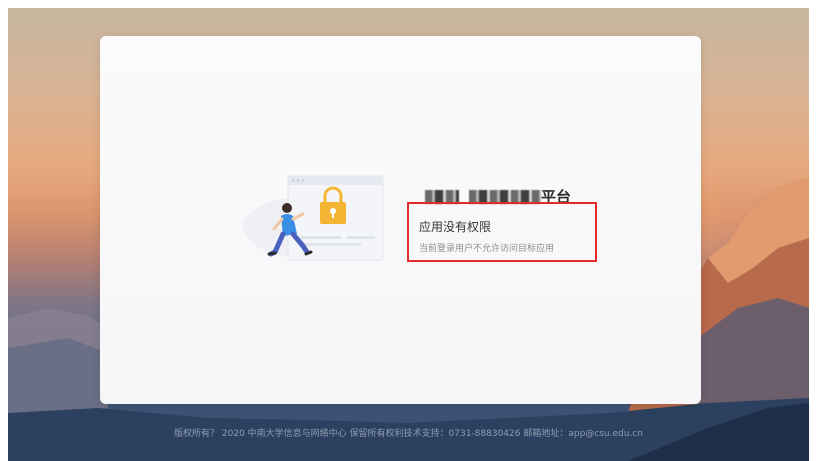 This screenshot has width=817, height=461. I want to click on error-title: 应用没有权限, so click(455, 227).